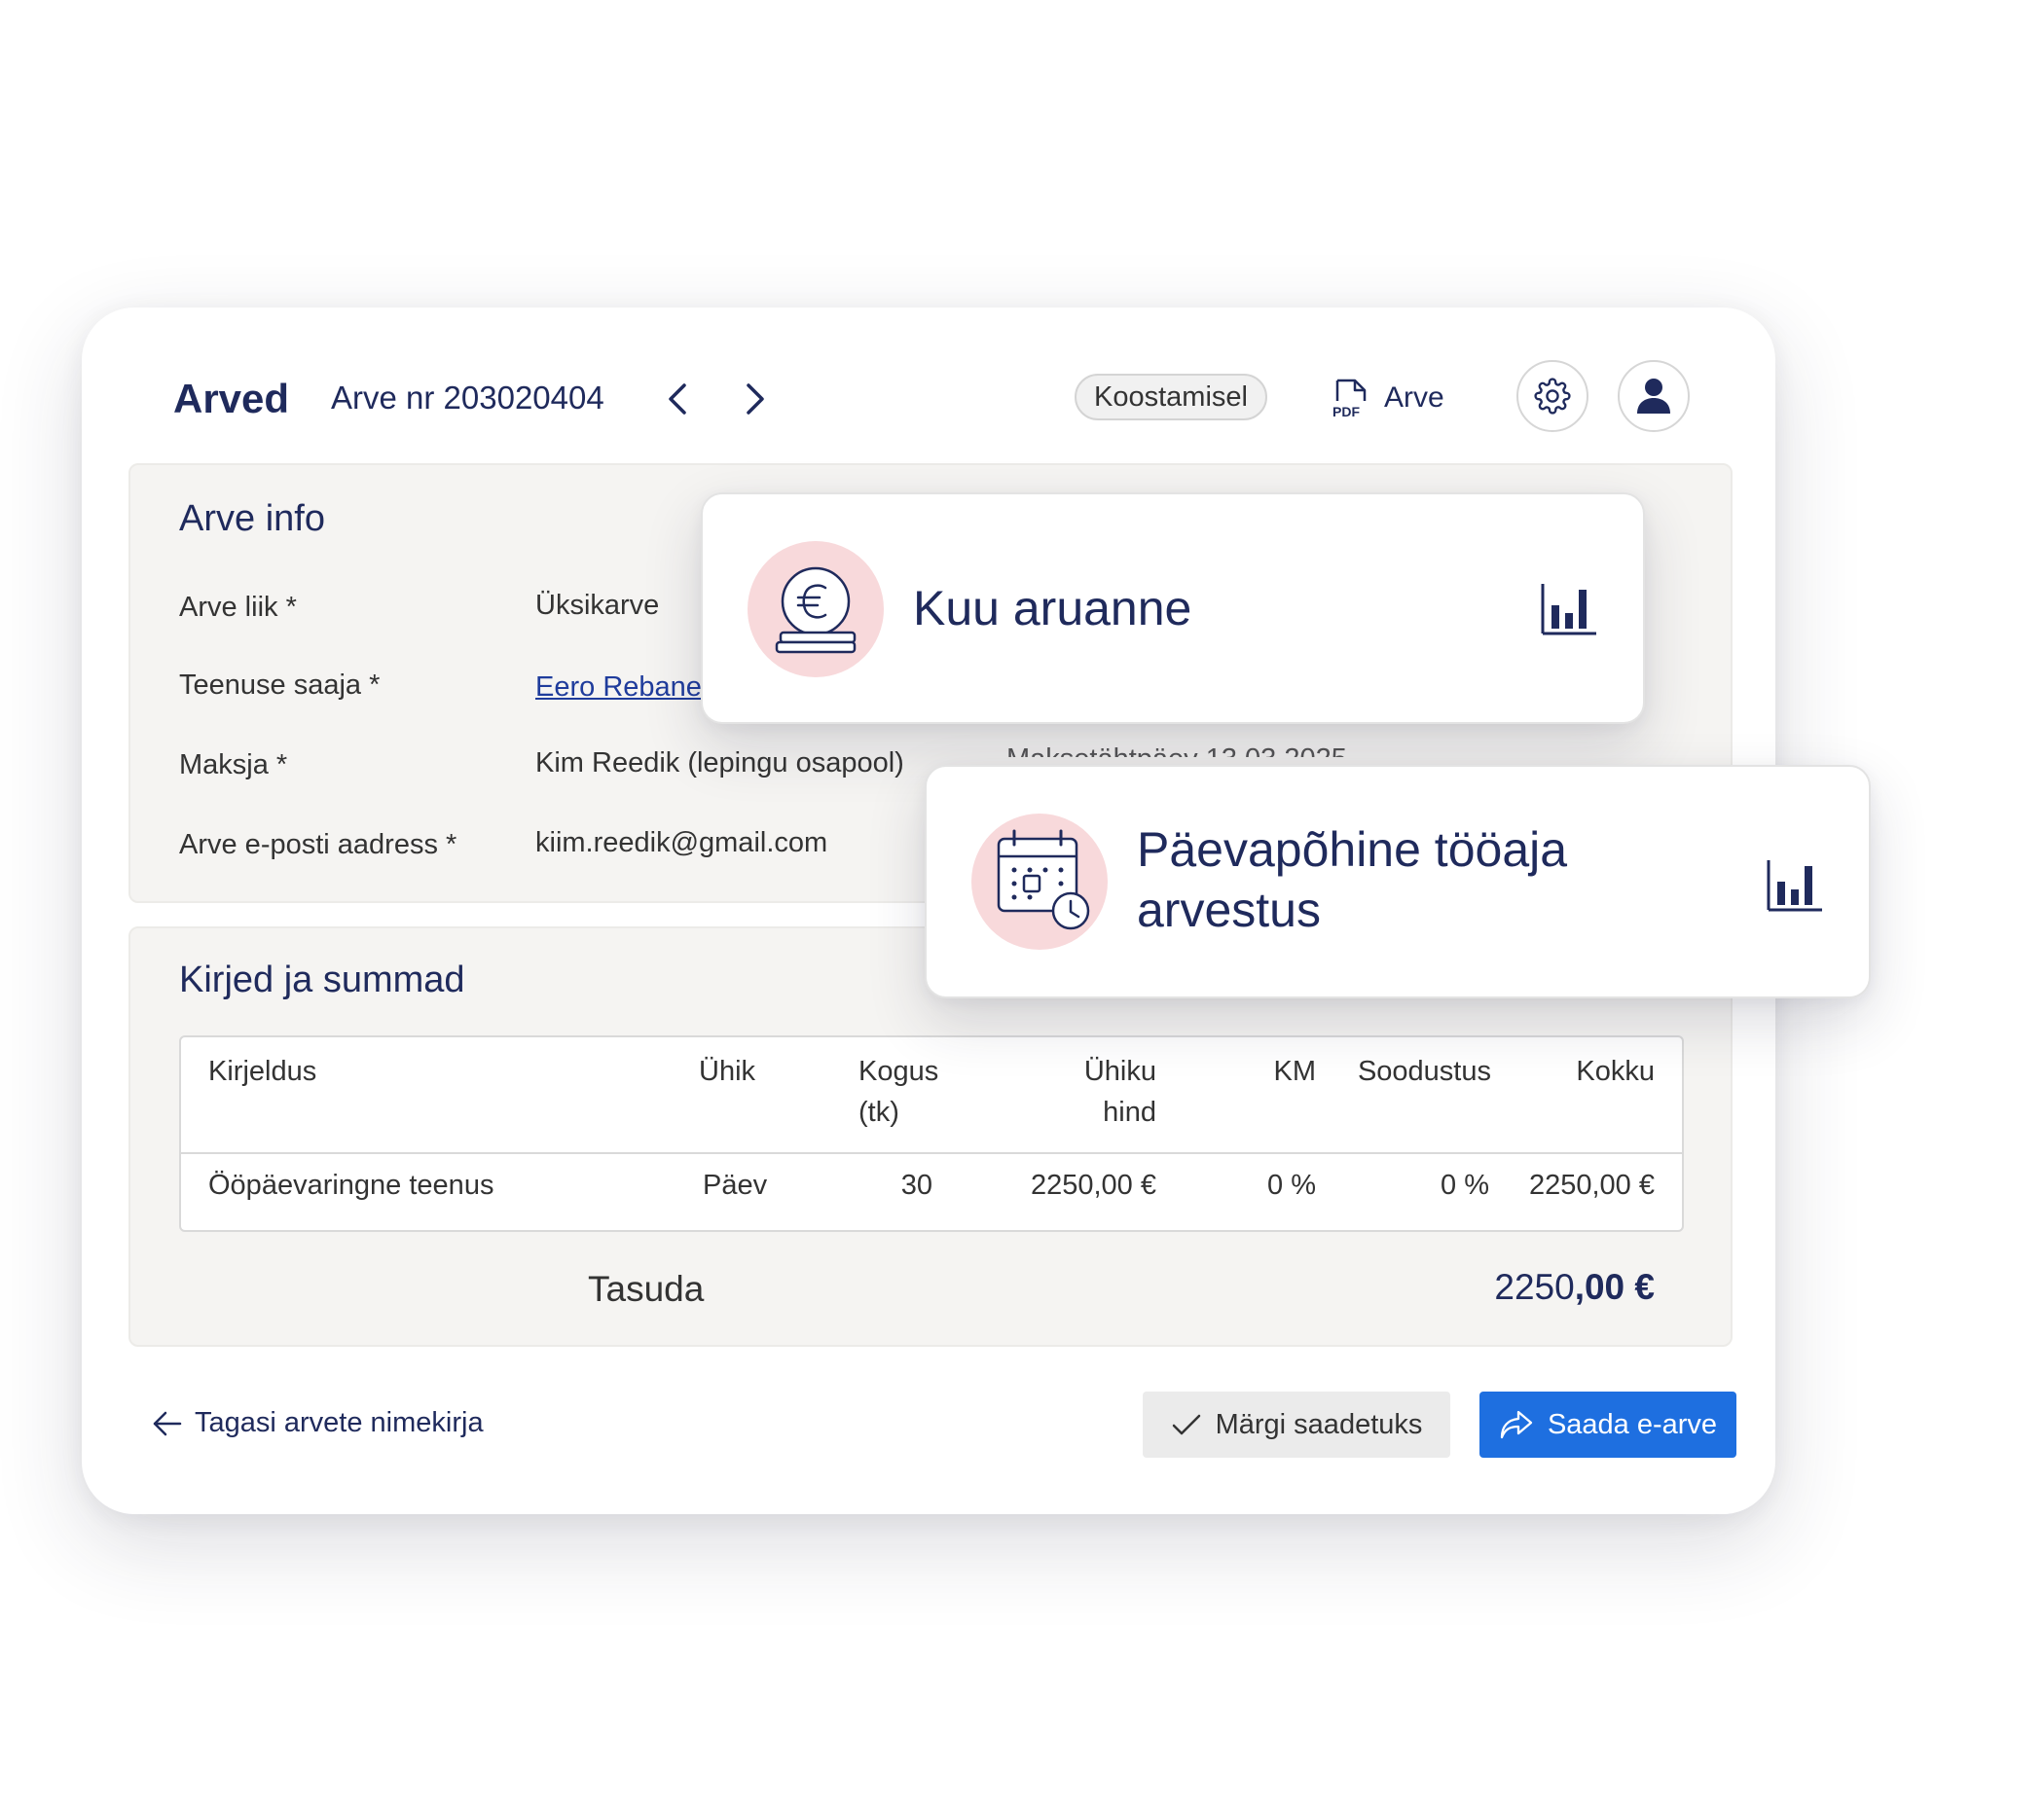  Describe the element at coordinates (1040, 882) in the screenshot. I see `calendar-clock-icon` at that location.